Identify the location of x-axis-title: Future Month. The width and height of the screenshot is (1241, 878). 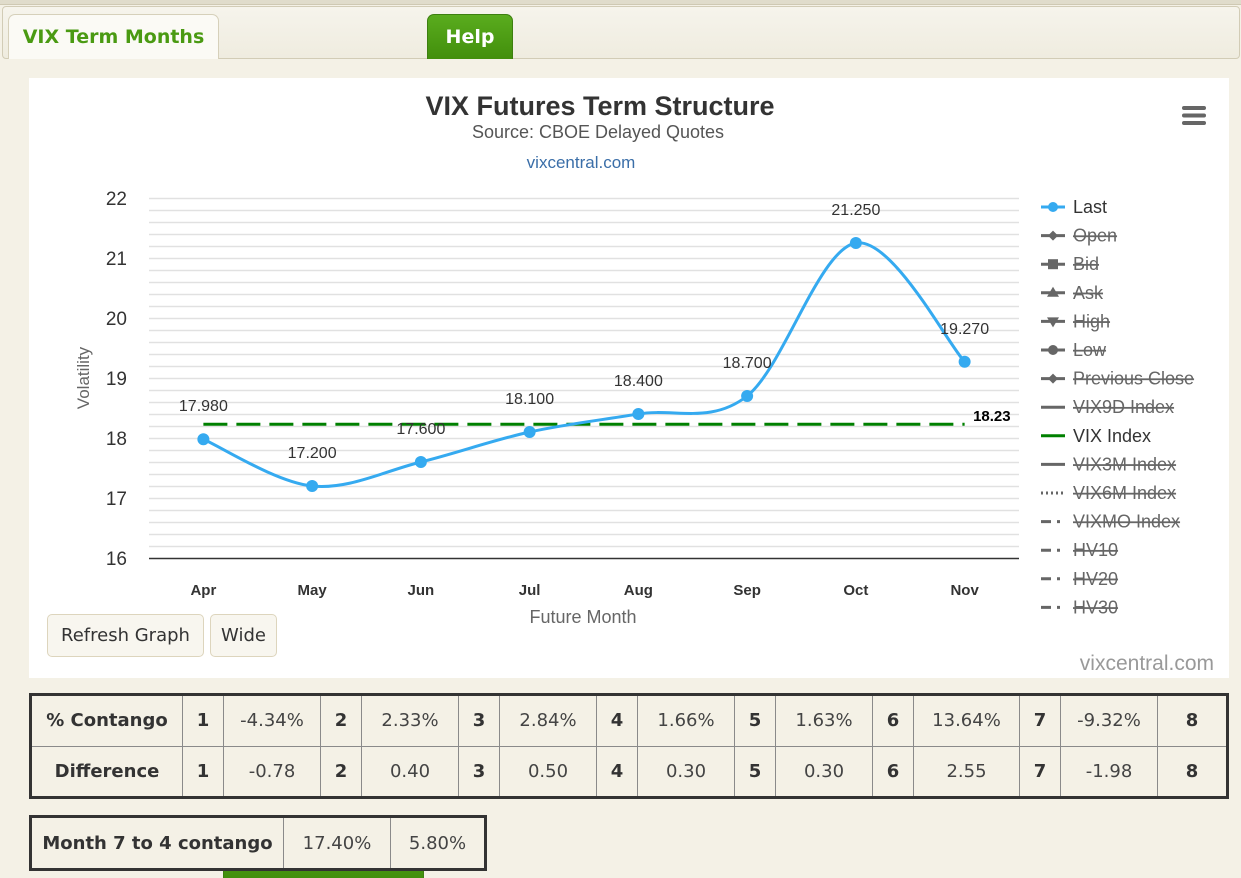
(582, 617).